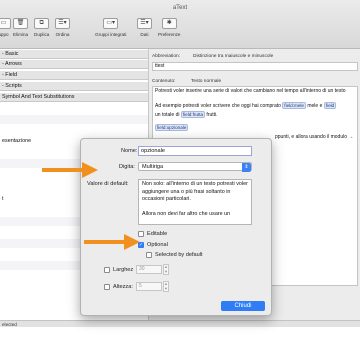 This screenshot has height=360, width=360. I want to click on height-stepper: ▲ ▼, so click(166, 286).